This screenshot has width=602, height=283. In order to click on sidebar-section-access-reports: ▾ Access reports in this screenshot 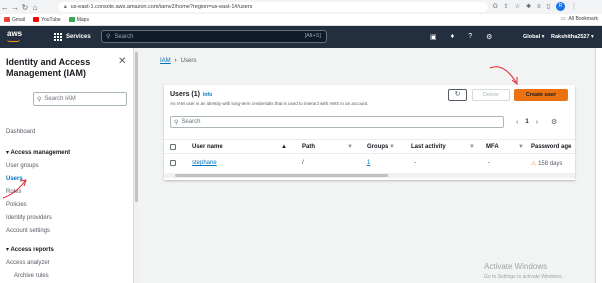, I will do `click(30, 249)`.